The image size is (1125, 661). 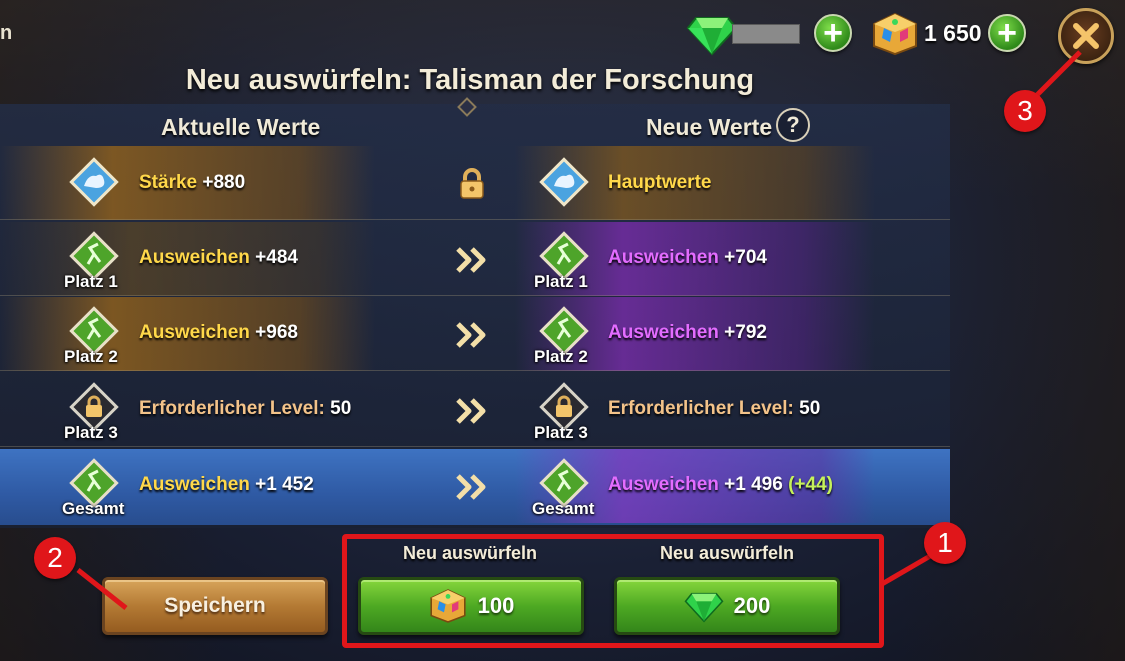 I want to click on new-stat-text: Ausweichen +704, so click(x=687, y=257).